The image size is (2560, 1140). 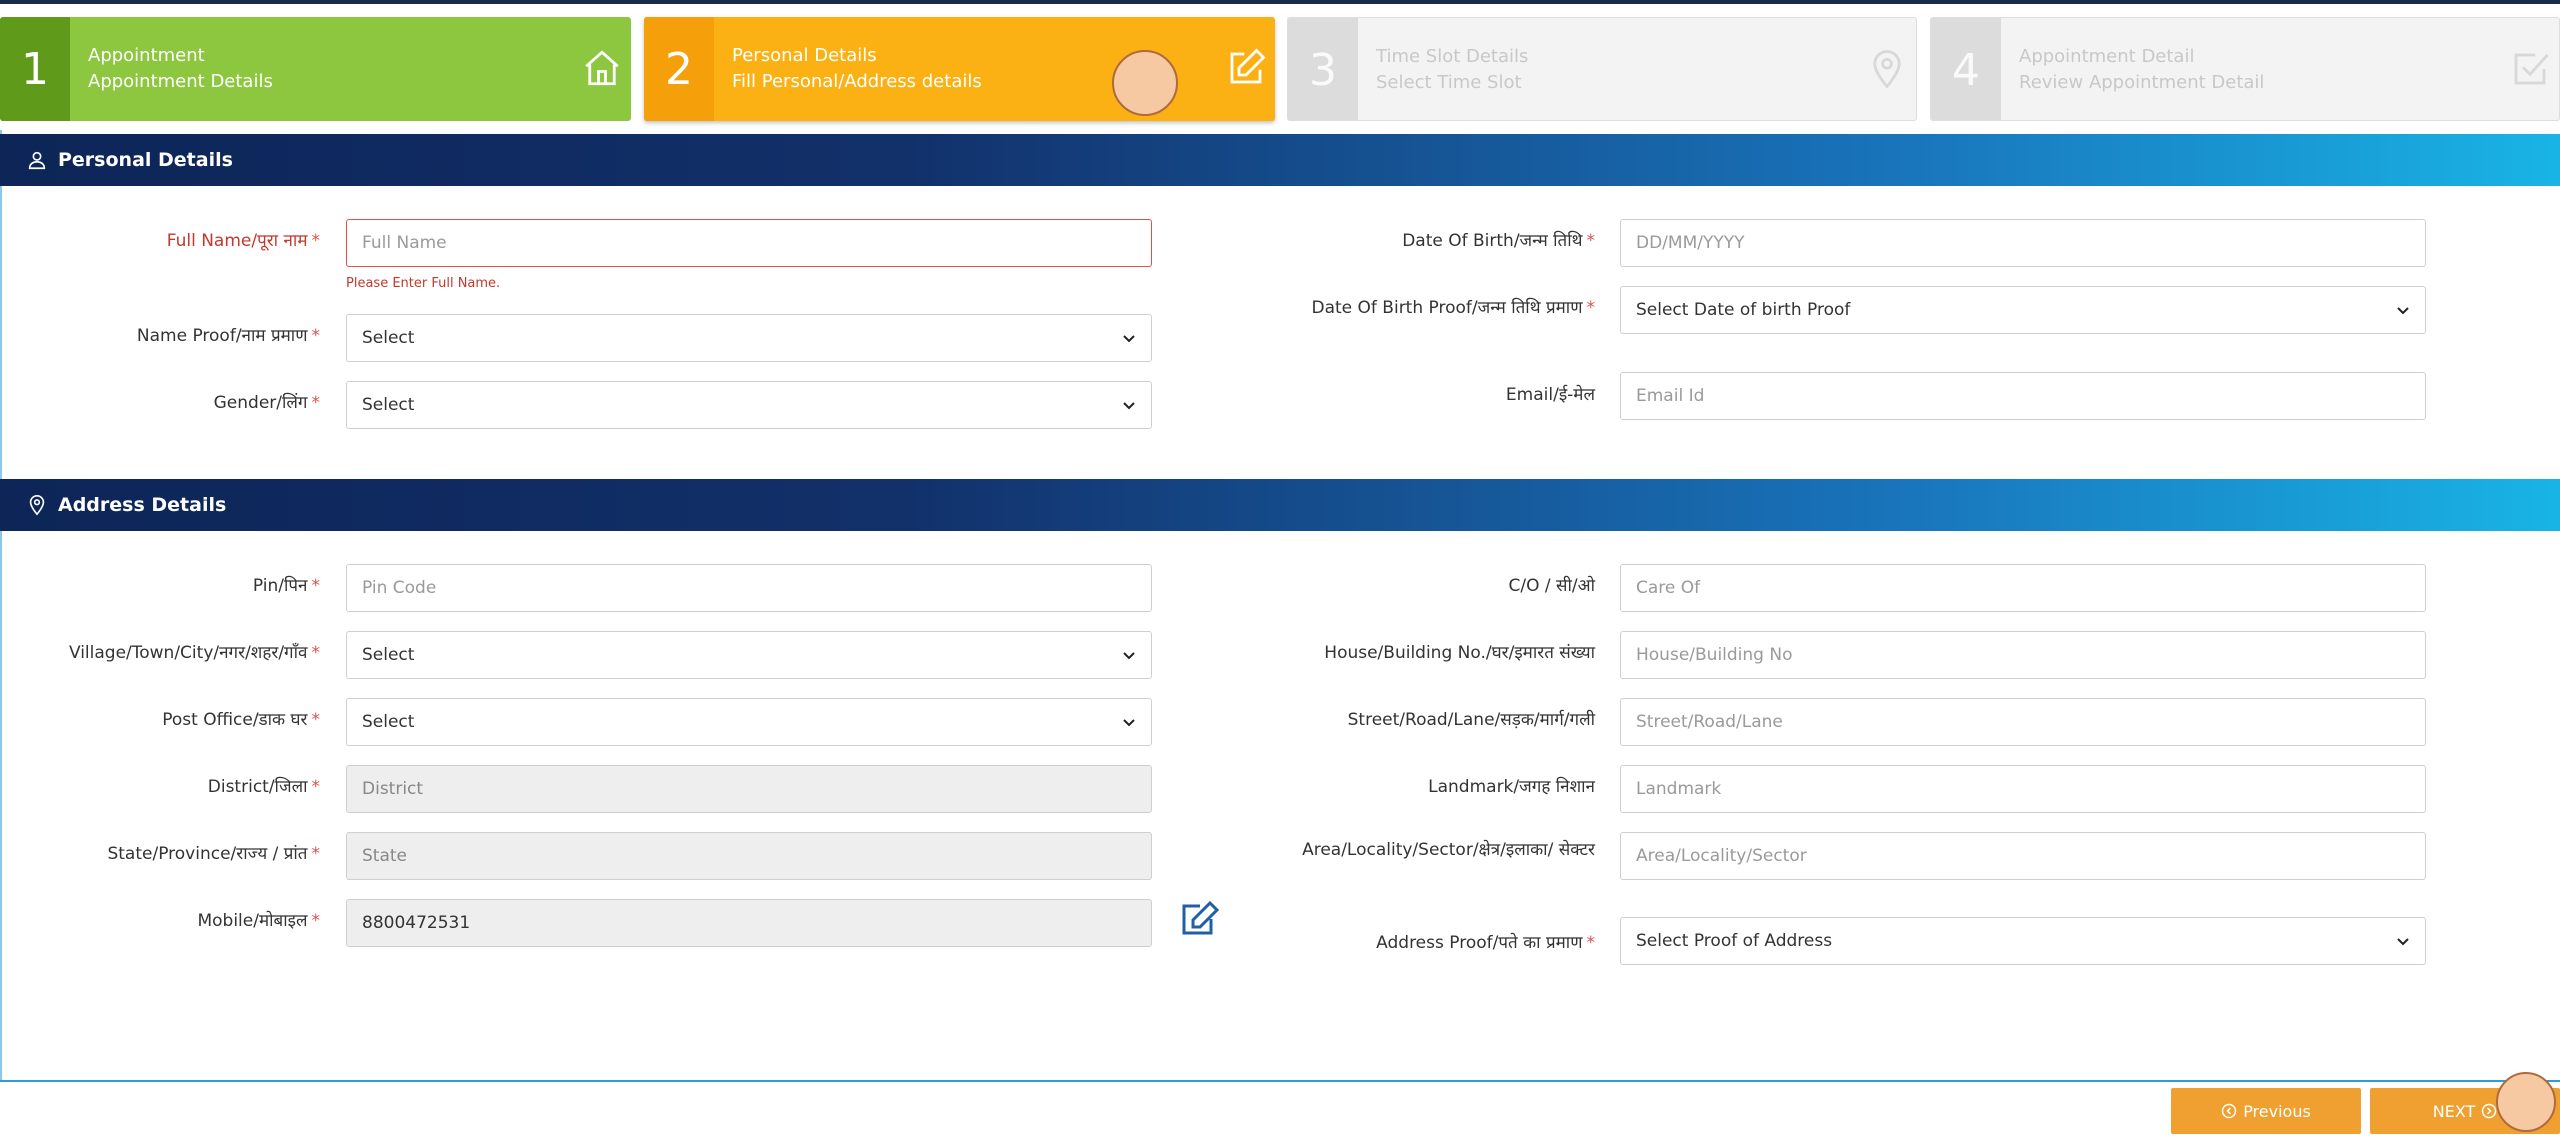 What do you see at coordinates (2023, 396) in the screenshot?
I see `email-input: Email Id` at bounding box center [2023, 396].